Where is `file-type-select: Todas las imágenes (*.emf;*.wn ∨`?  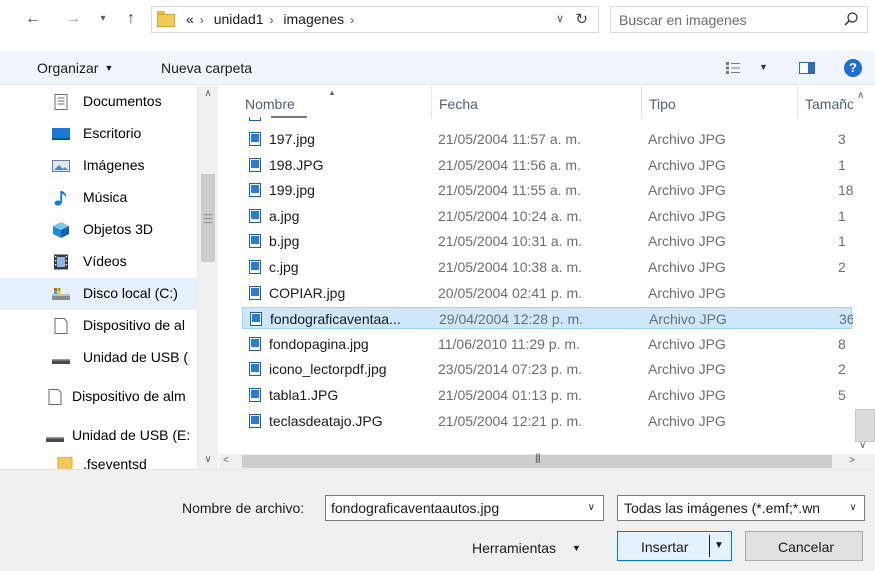 file-type-select: Todas las imágenes (*.emf;*.wn ∨ is located at coordinates (741, 508).